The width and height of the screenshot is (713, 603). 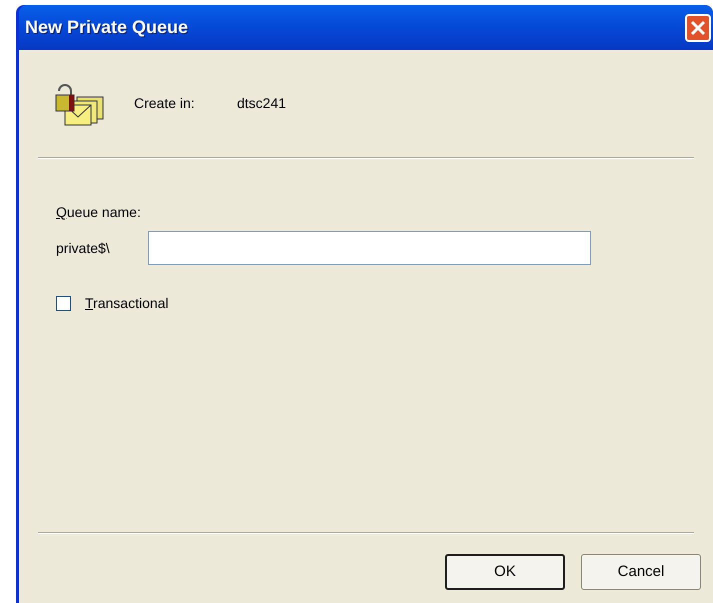 I want to click on queue-name-label: Queue name:, so click(x=99, y=212).